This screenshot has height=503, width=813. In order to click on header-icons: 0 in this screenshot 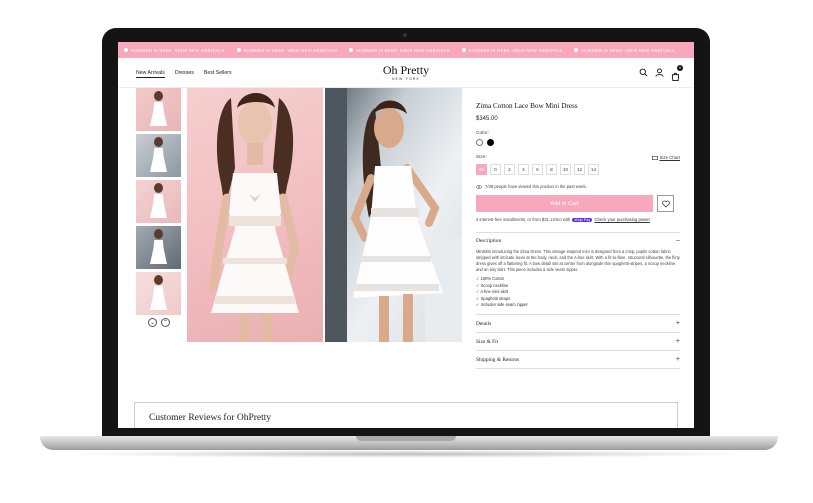, I will do `click(661, 75)`.